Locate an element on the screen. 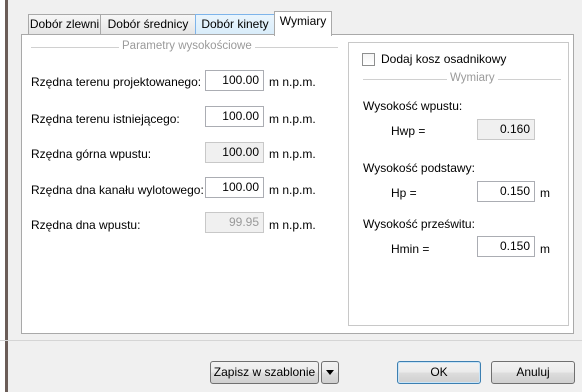  label-inlet-top: Rzędna górna wpustu: is located at coordinates (91, 154).